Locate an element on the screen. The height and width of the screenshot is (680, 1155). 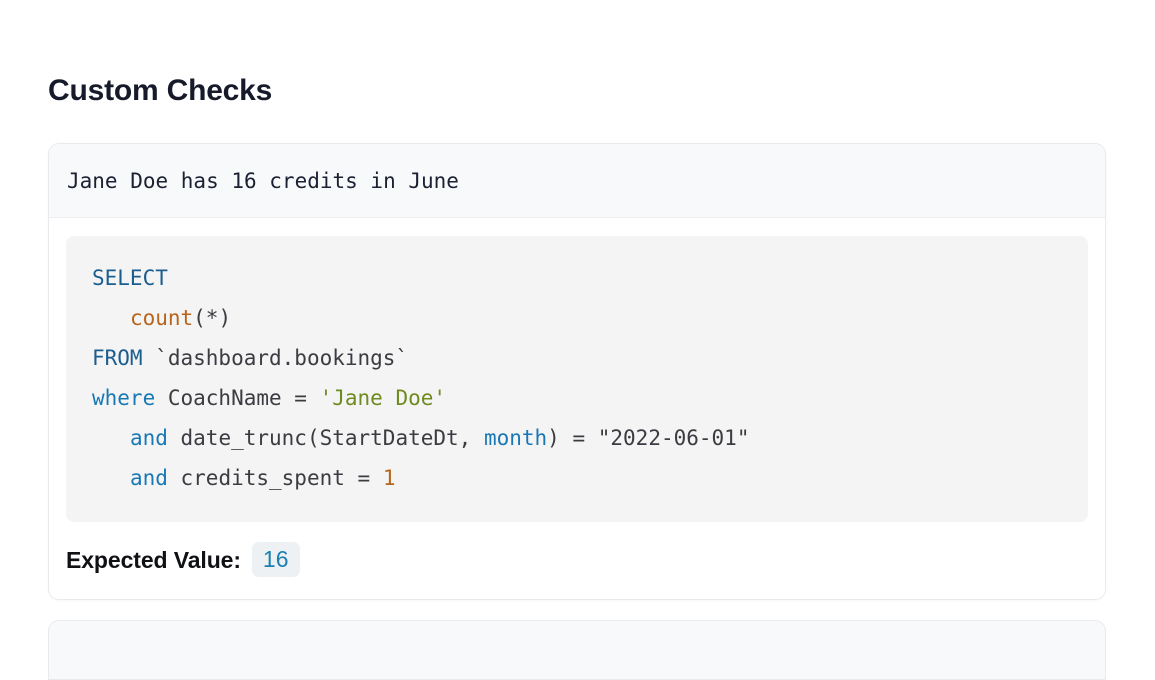
sql-token-plain: CoachName = is located at coordinates (237, 398).